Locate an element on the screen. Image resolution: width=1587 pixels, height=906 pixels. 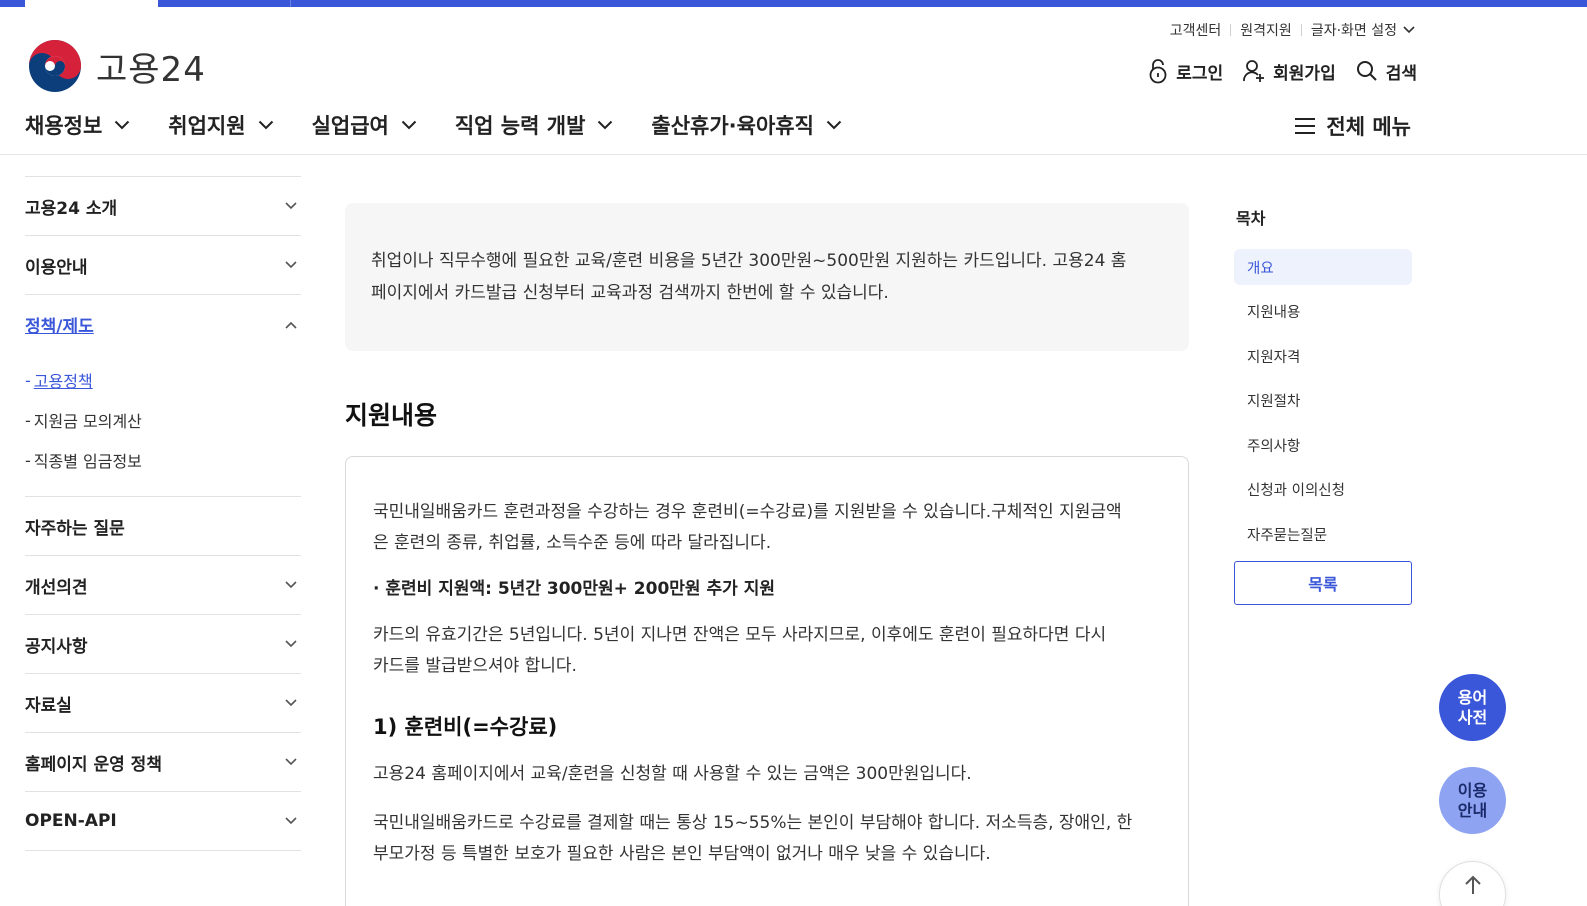
gnb-label: 취업지원 is located at coordinates (207, 126).